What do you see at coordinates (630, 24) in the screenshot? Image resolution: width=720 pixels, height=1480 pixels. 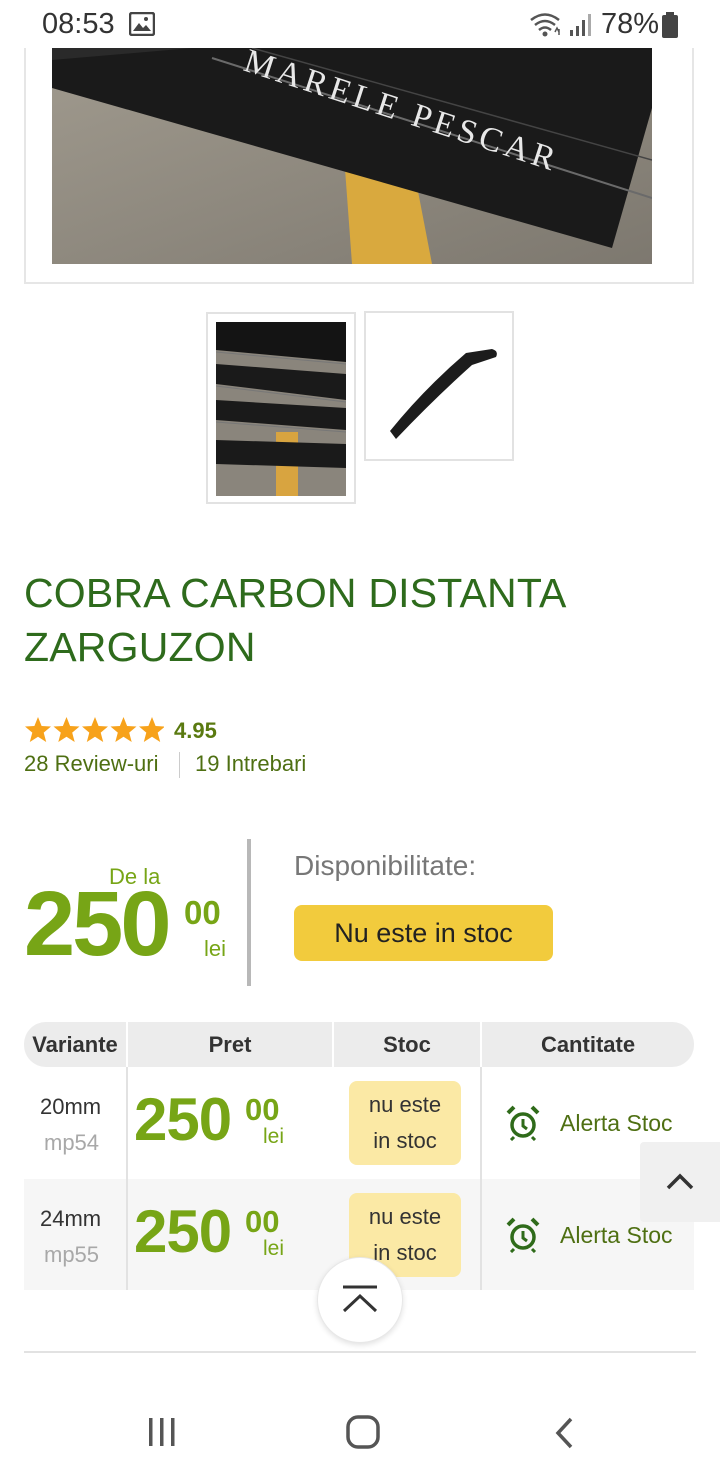 I see `battery-percentage: 78%` at bounding box center [630, 24].